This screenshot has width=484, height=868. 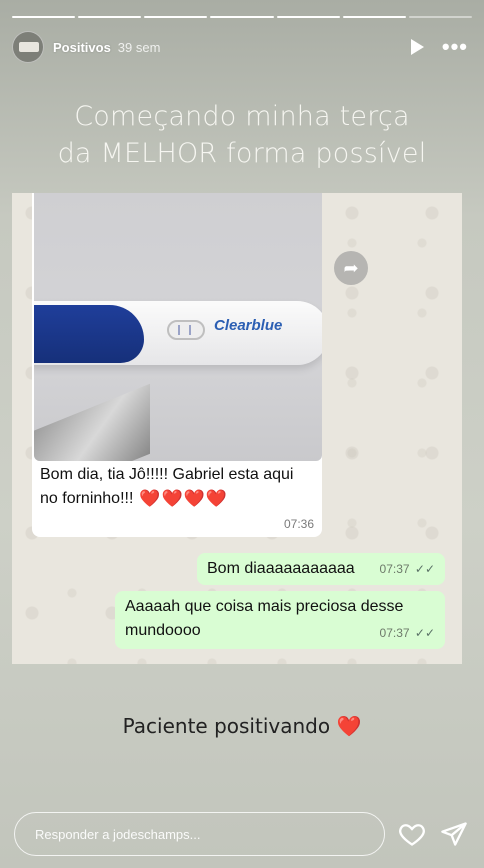 I want to click on like-heart-icon, so click(x=412, y=834).